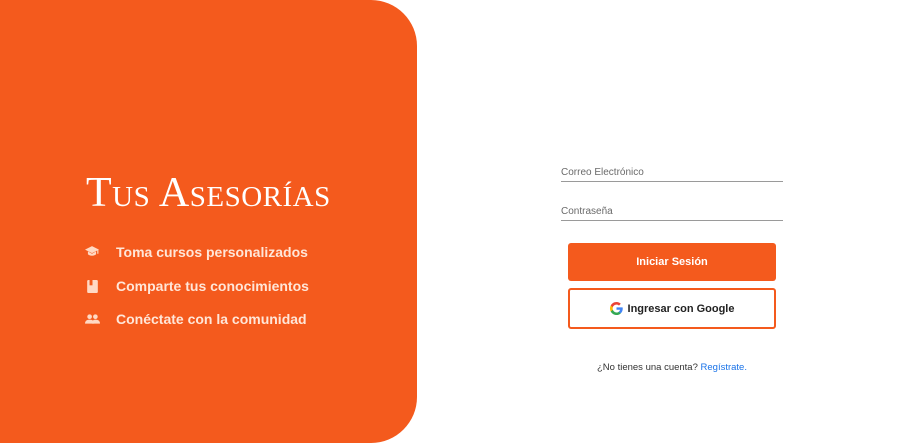  I want to click on email-input, so click(672, 174).